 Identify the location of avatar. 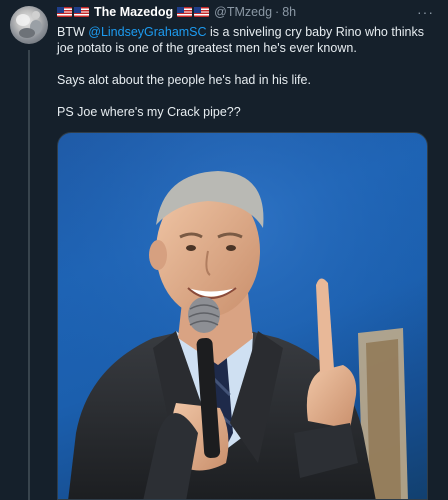
(29, 25).